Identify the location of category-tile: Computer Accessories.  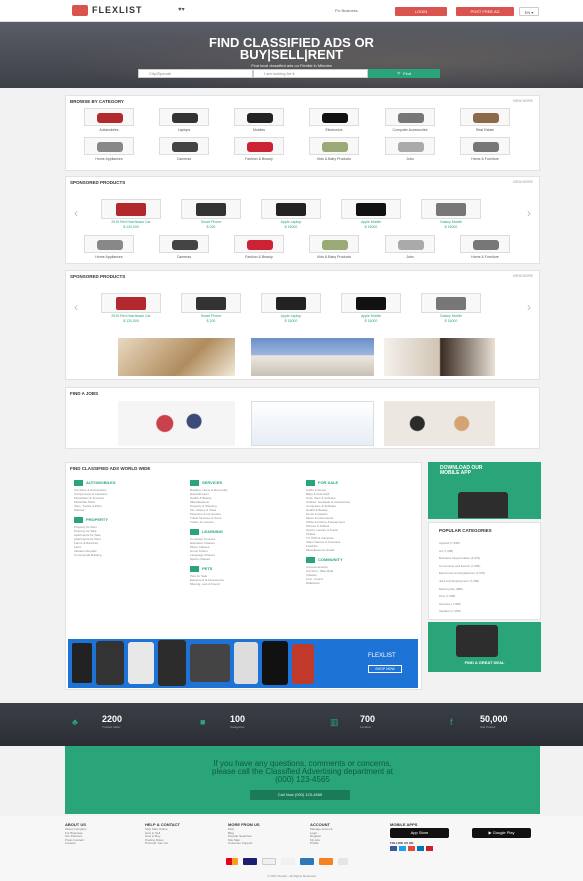
(410, 121).